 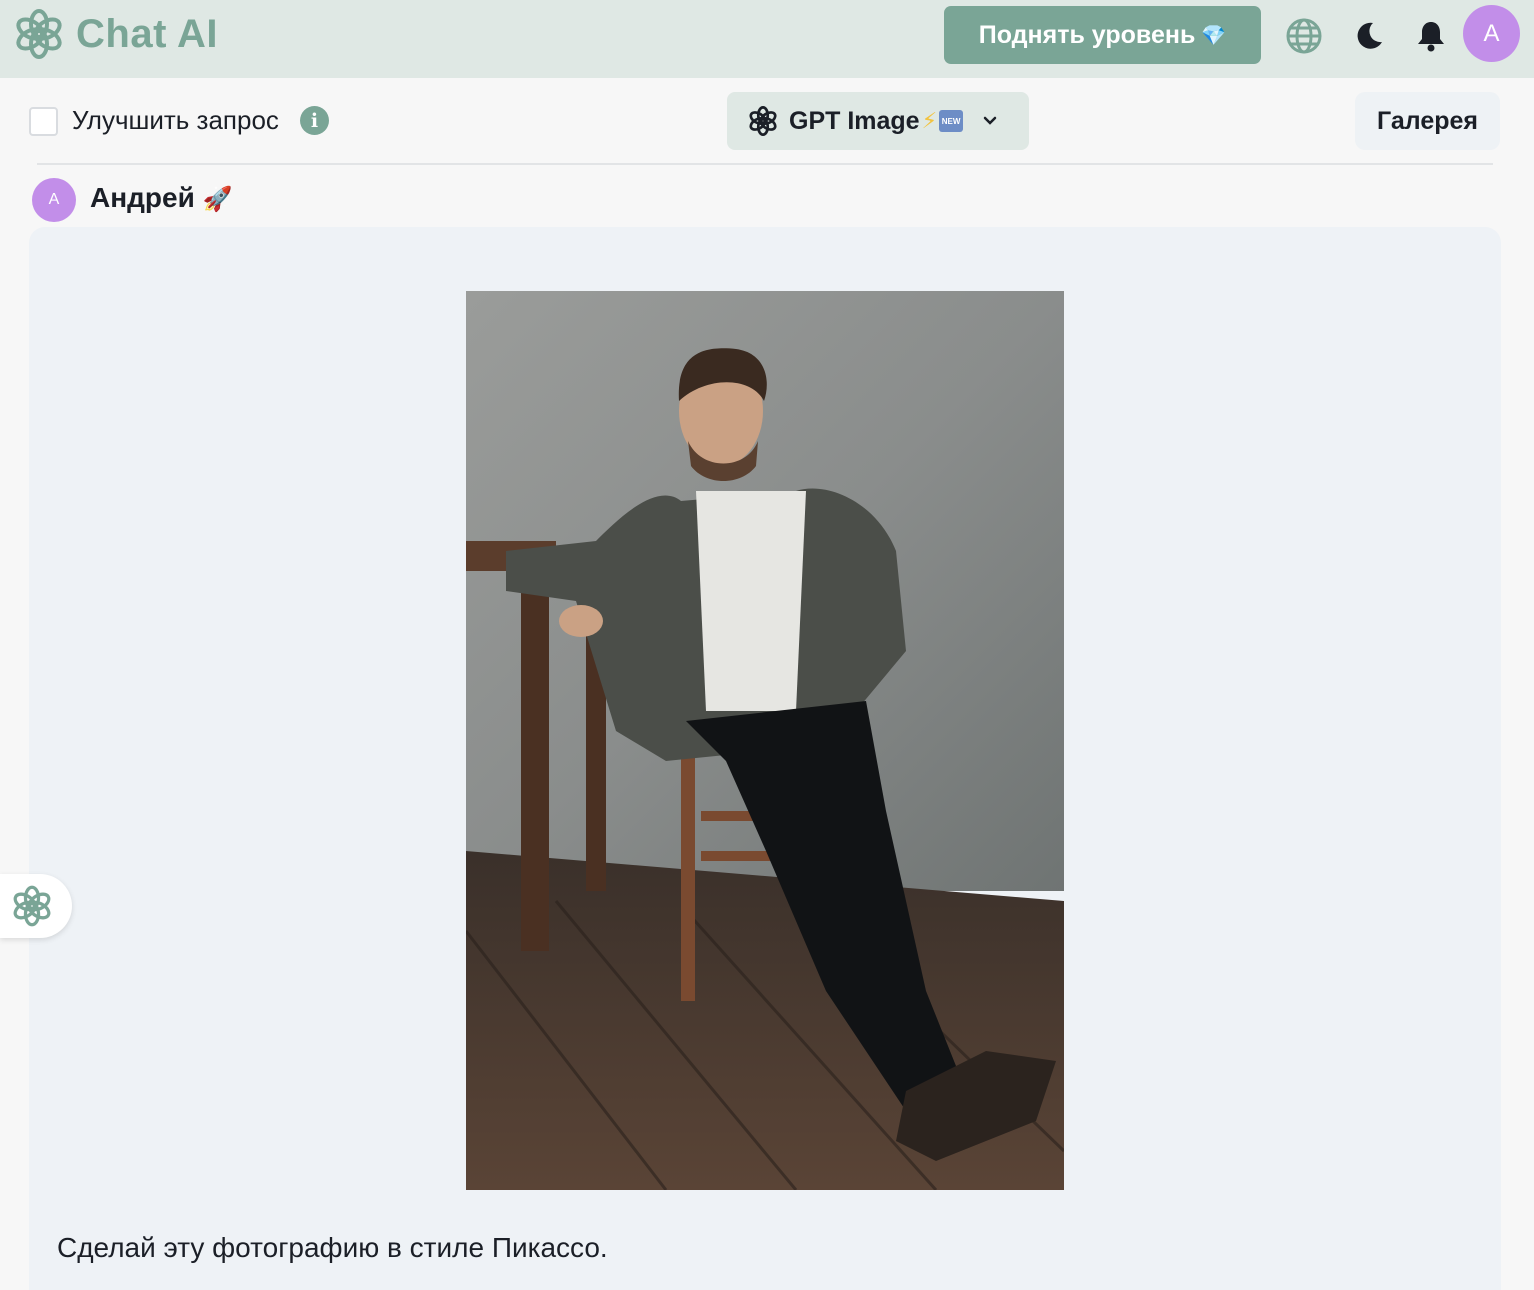 What do you see at coordinates (1214, 35) in the screenshot?
I see `diamond-icon: 💎` at bounding box center [1214, 35].